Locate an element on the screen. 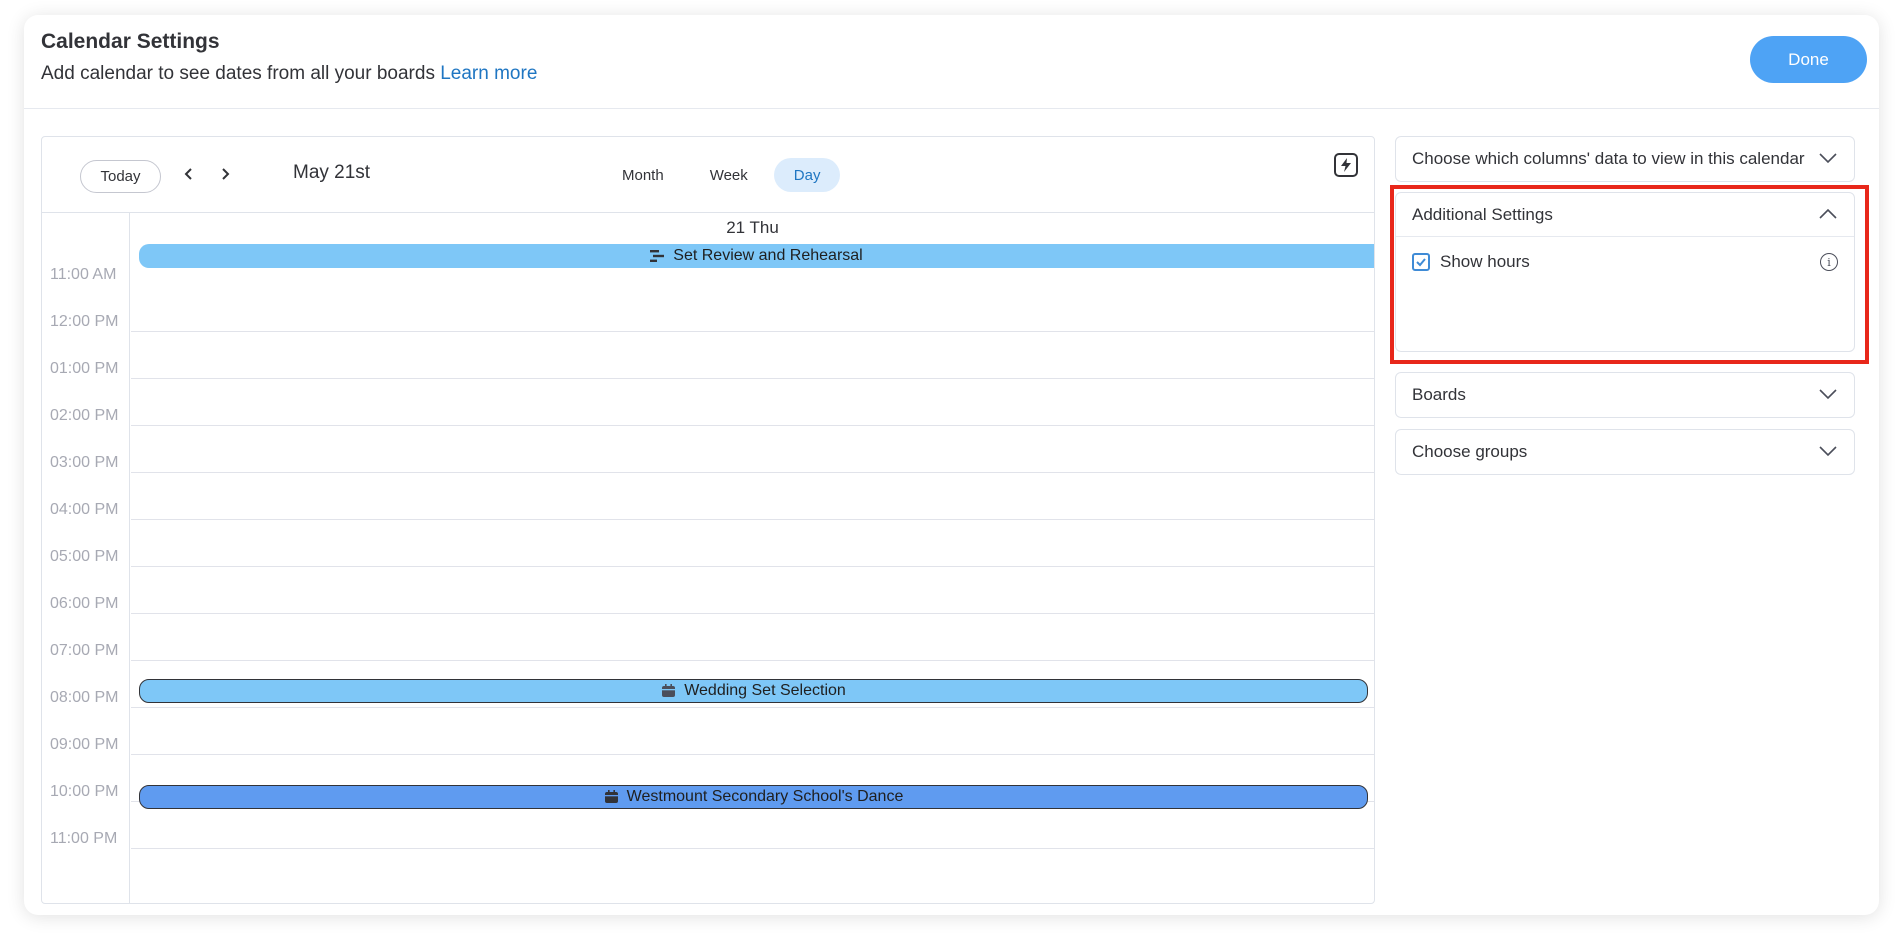 The height and width of the screenshot is (950, 1904). current-date-label: May 21st is located at coordinates (332, 172).